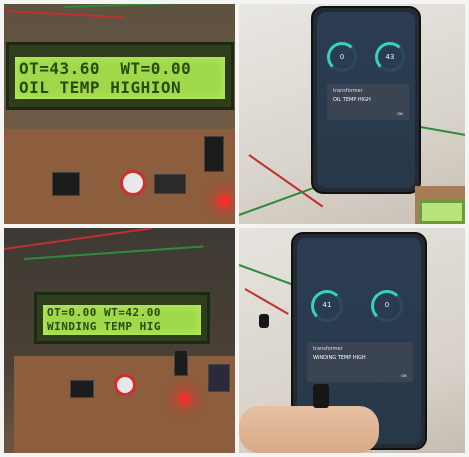  Describe the element at coordinates (442, 212) in the screenshot. I see `lcd-module-edge` at that location.